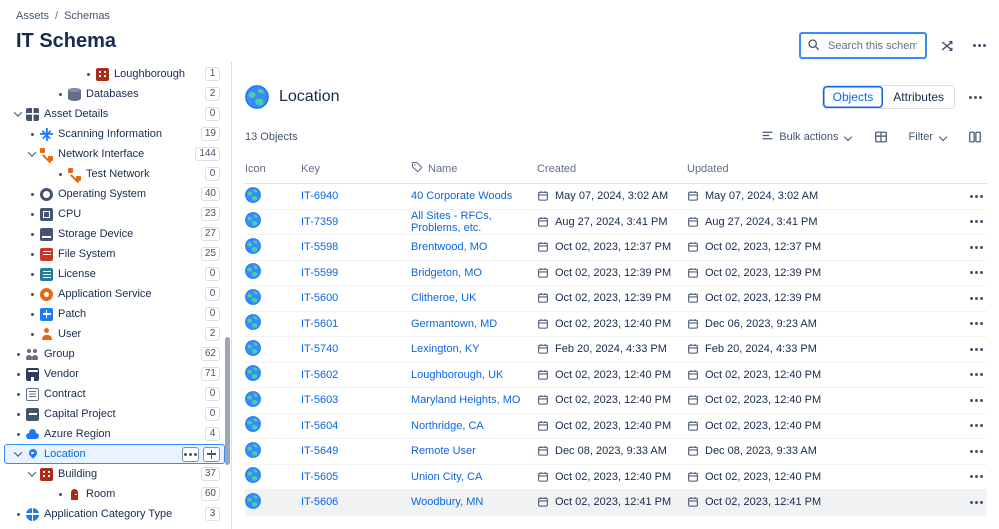 The width and height of the screenshot is (999, 529). I want to click on sidebar-item-capital-project: Capital Project 0, so click(114, 414).